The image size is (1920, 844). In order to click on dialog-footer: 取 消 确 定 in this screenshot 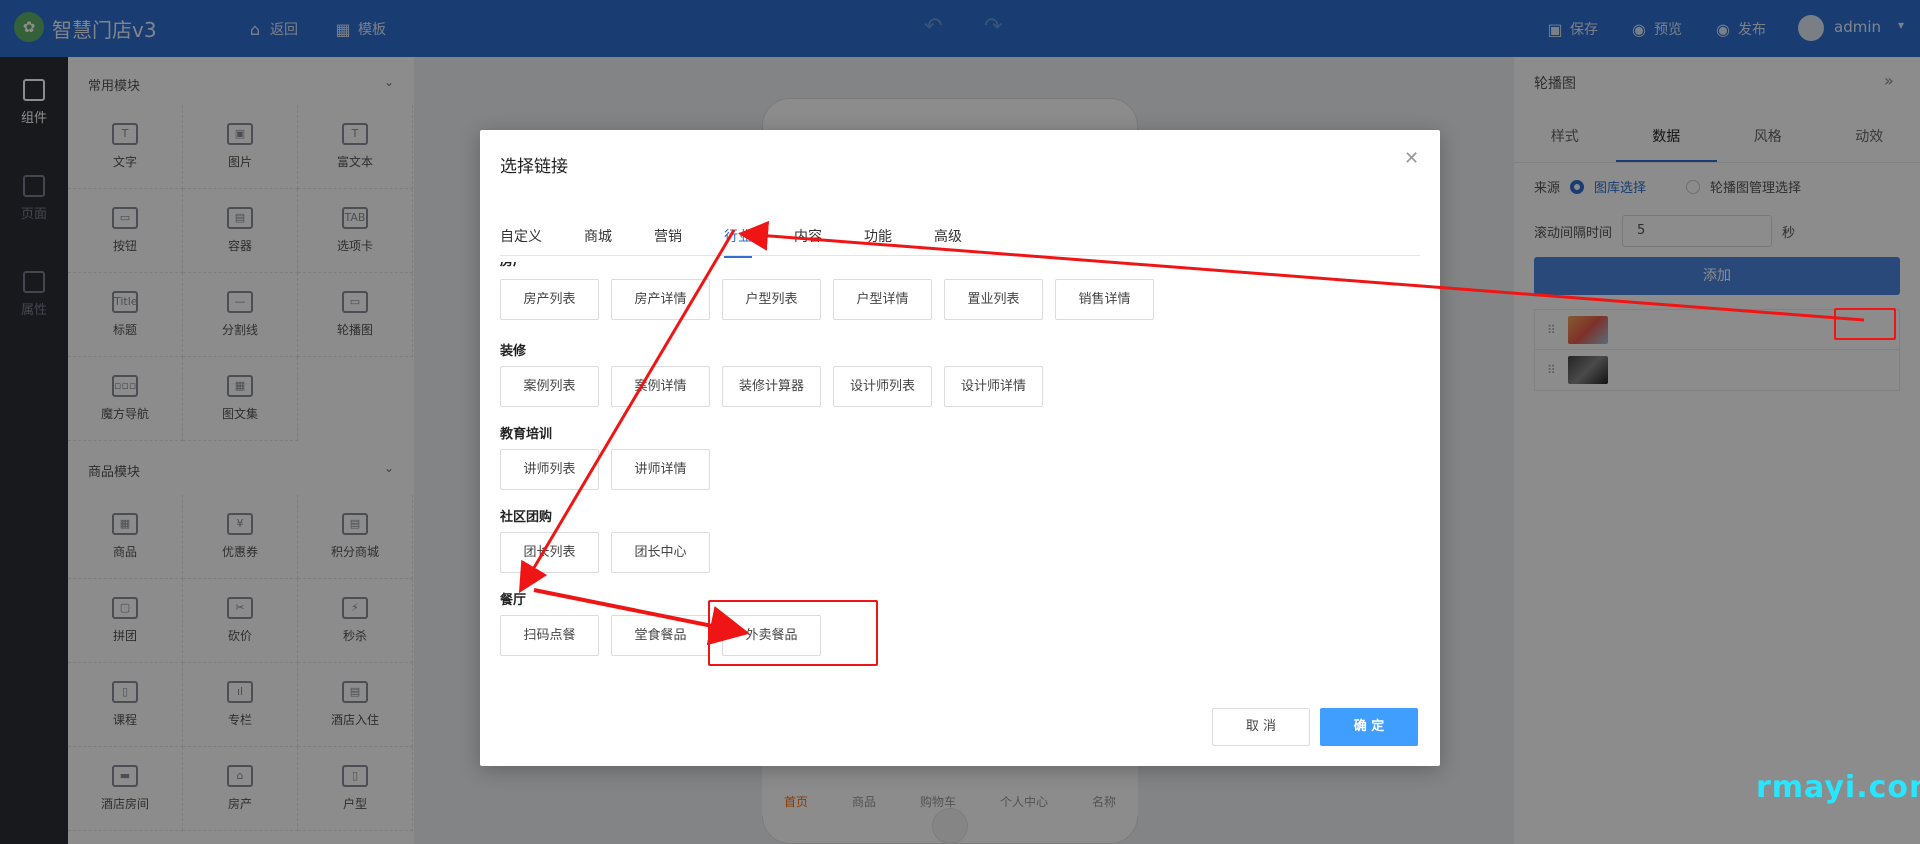, I will do `click(1315, 727)`.